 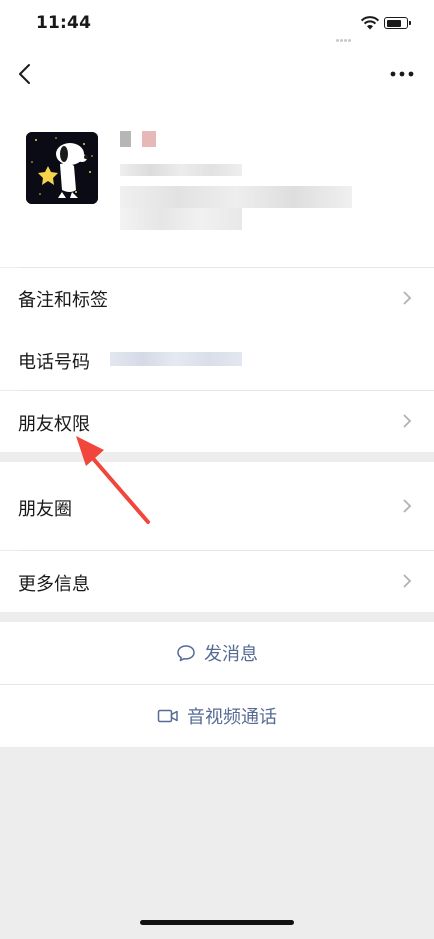 I want to click on nav-bar, so click(x=217, y=75).